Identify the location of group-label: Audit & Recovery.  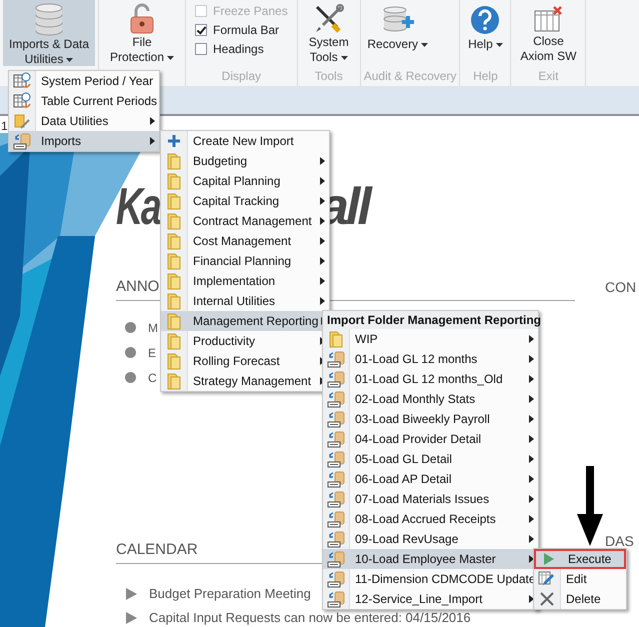
(410, 77).